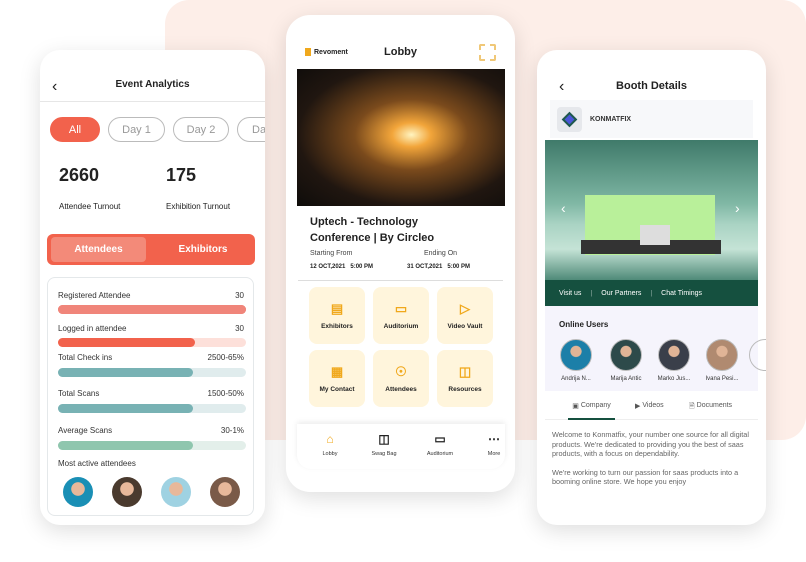  I want to click on end-label: Ending On, so click(441, 253).